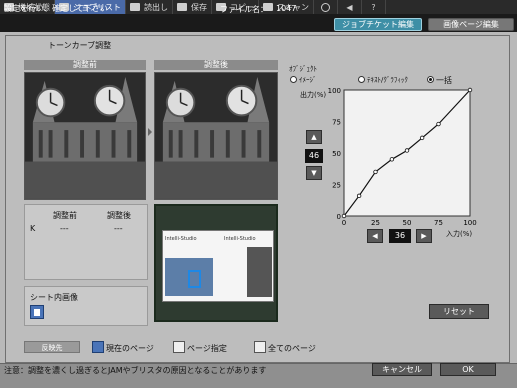 This screenshot has height=388, width=517. What do you see at coordinates (402, 369) in the screenshot?
I see `cancel-button: キャンセル` at bounding box center [402, 369].